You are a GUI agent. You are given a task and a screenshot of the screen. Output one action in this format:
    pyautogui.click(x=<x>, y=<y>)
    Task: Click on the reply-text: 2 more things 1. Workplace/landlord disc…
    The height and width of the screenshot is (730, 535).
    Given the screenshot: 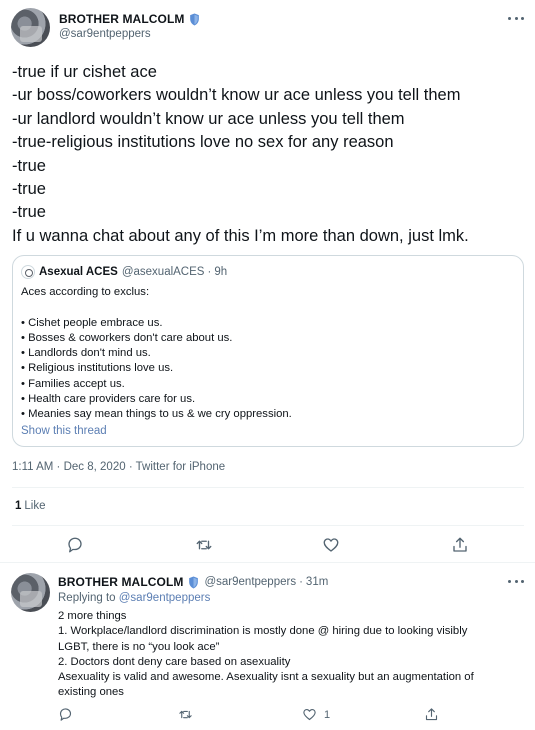 What is the action you would take?
    pyautogui.click(x=293, y=655)
    